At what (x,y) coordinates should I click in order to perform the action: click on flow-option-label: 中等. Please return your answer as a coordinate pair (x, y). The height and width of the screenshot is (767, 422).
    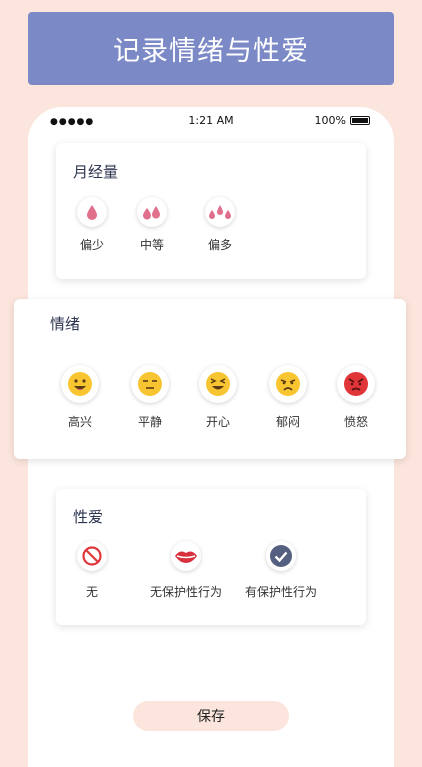
    Looking at the image, I should click on (151, 245).